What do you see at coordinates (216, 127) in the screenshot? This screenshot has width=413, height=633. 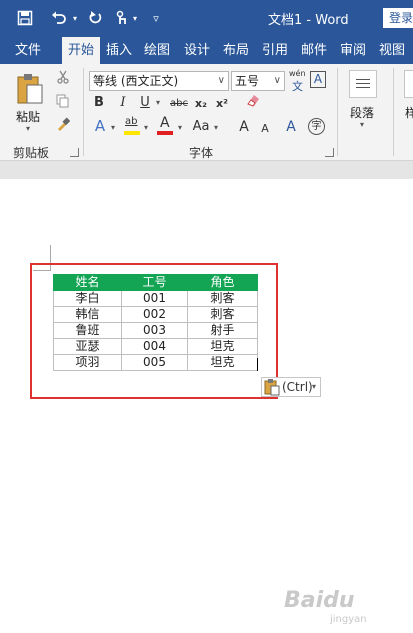 I see `change-case-dropdown-icon: ▾` at bounding box center [216, 127].